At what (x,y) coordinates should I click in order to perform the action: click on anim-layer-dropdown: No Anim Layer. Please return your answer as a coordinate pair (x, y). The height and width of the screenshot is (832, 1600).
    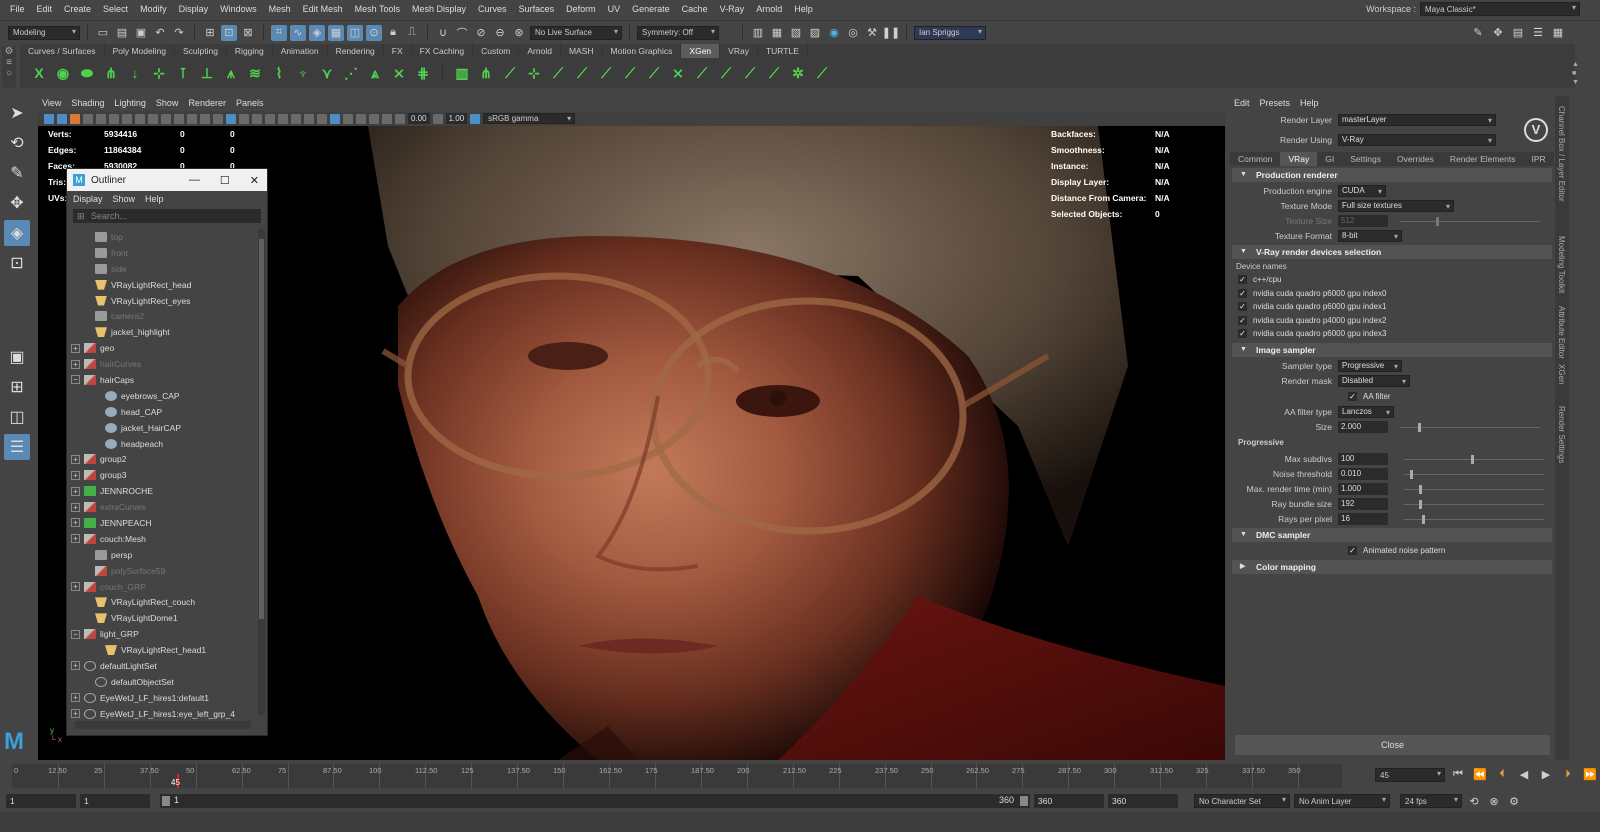
    Looking at the image, I should click on (1342, 801).